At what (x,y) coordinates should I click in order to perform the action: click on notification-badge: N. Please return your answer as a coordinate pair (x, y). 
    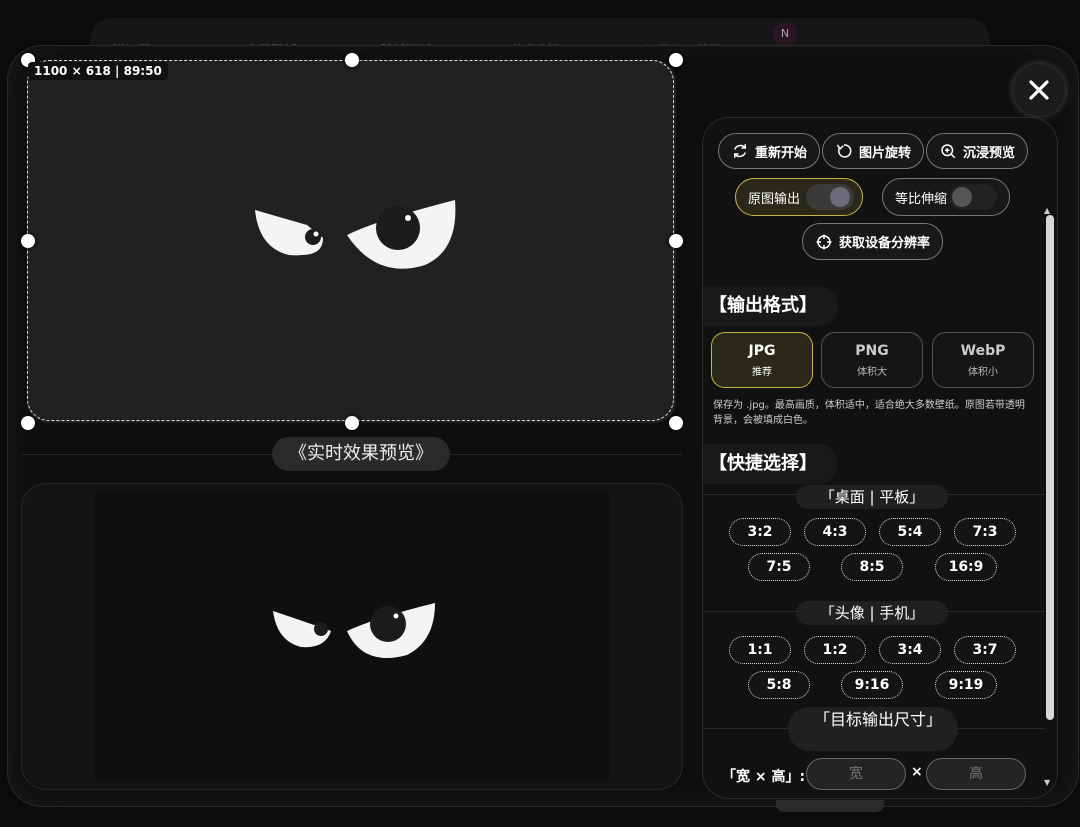
    Looking at the image, I should click on (785, 34).